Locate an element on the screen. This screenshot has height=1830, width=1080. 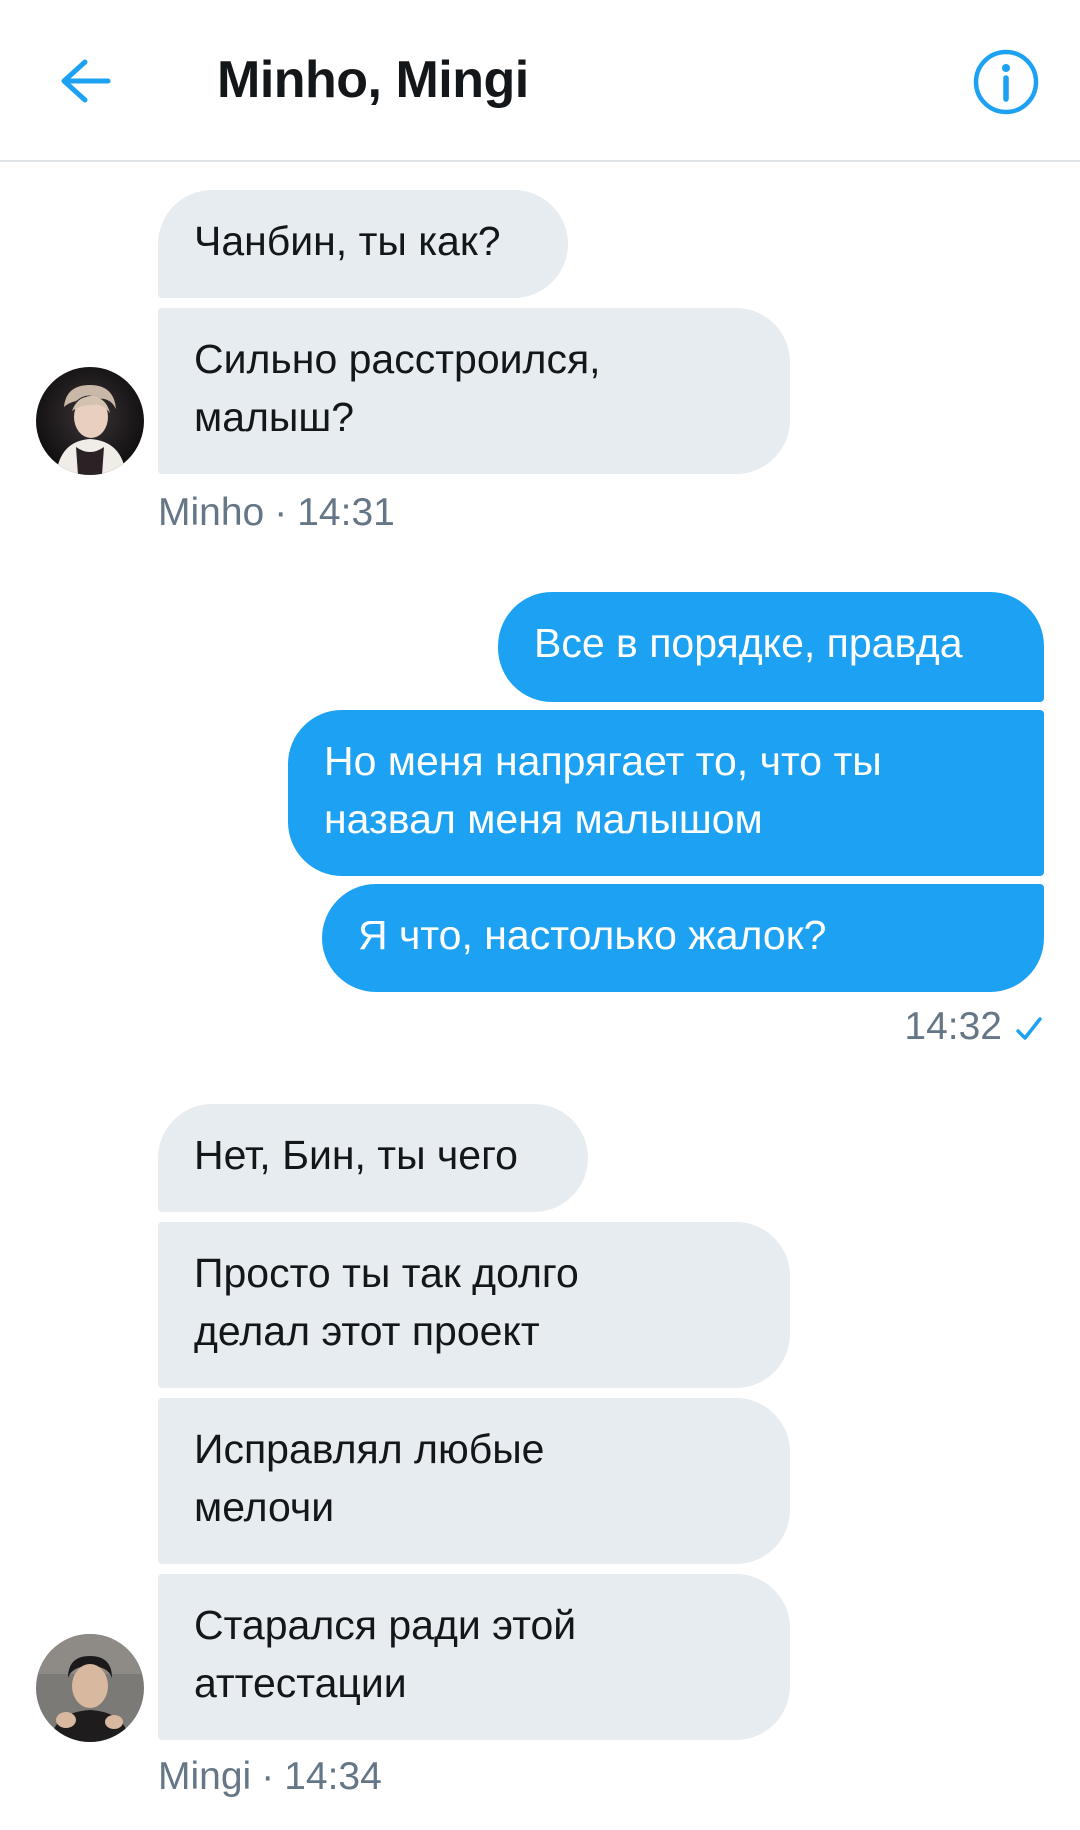
message-text-line: Но меня напрягает то, что ты is located at coordinates (603, 761).